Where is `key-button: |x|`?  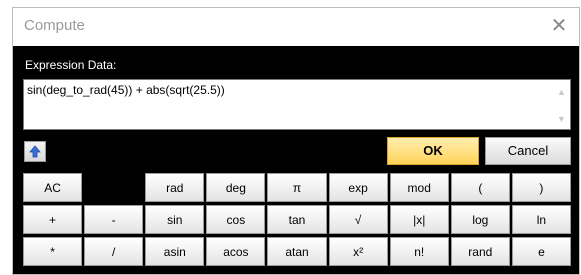 key-button: |x| is located at coordinates (419, 219).